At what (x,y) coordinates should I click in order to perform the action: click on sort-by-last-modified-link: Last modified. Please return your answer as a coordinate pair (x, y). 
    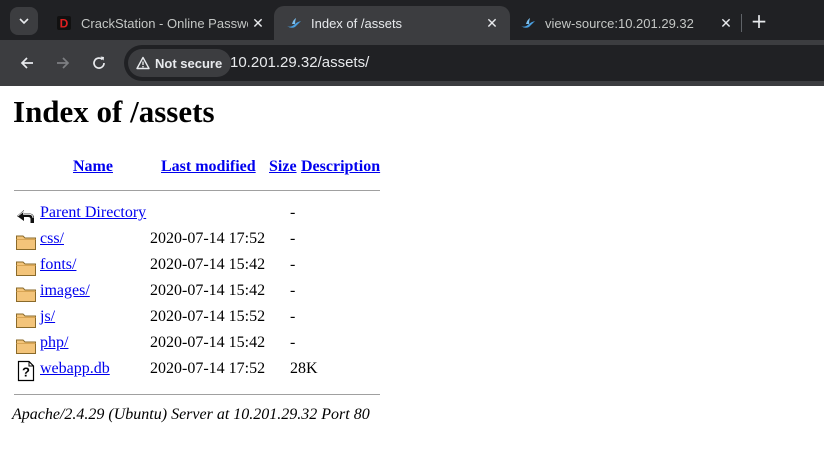
    Looking at the image, I should click on (208, 167).